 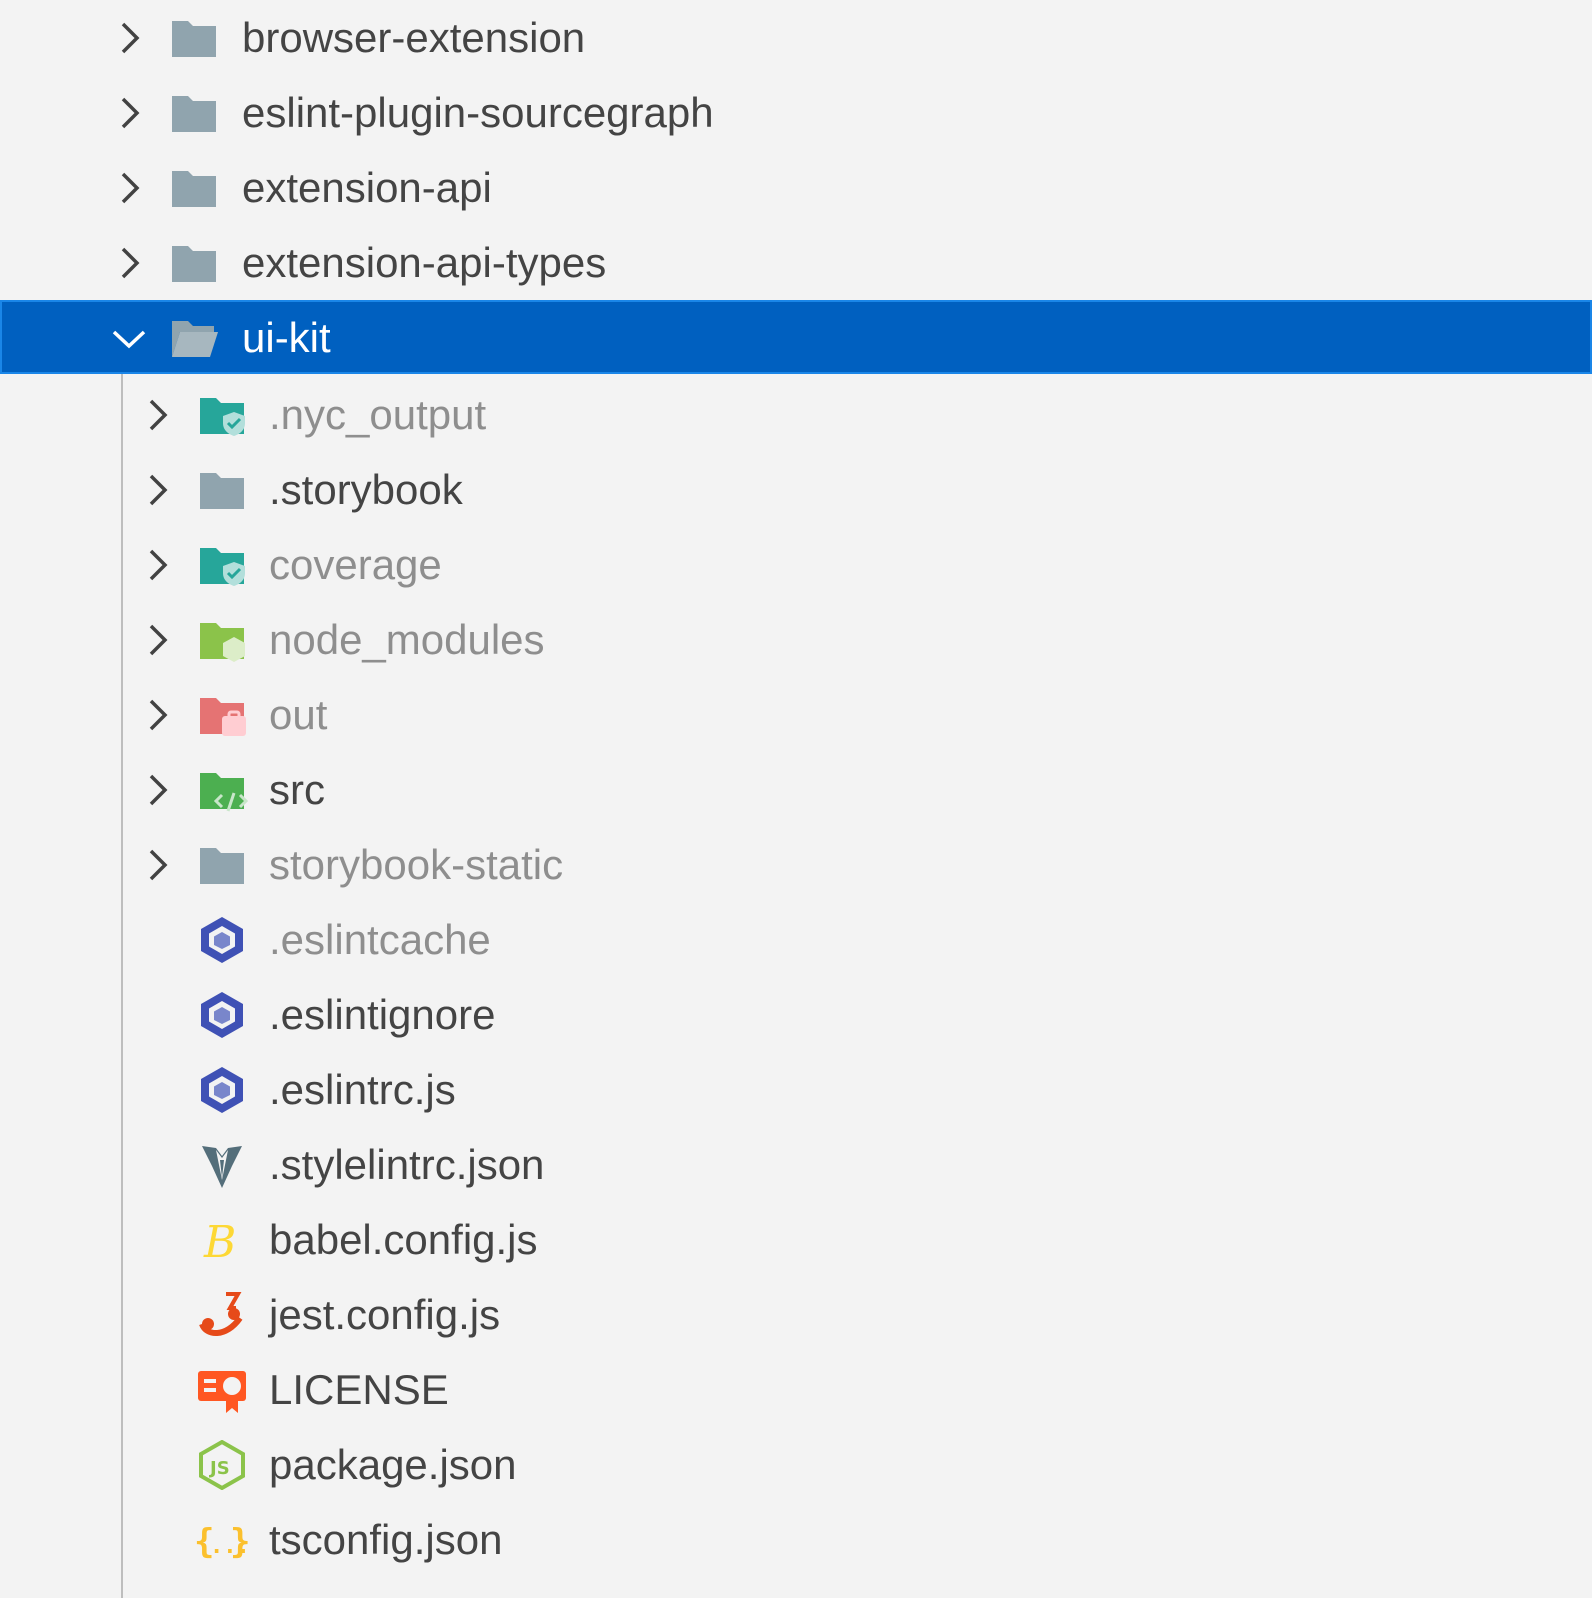 What do you see at coordinates (796, 640) in the screenshot?
I see `tree-folder-node-modules: node_modules` at bounding box center [796, 640].